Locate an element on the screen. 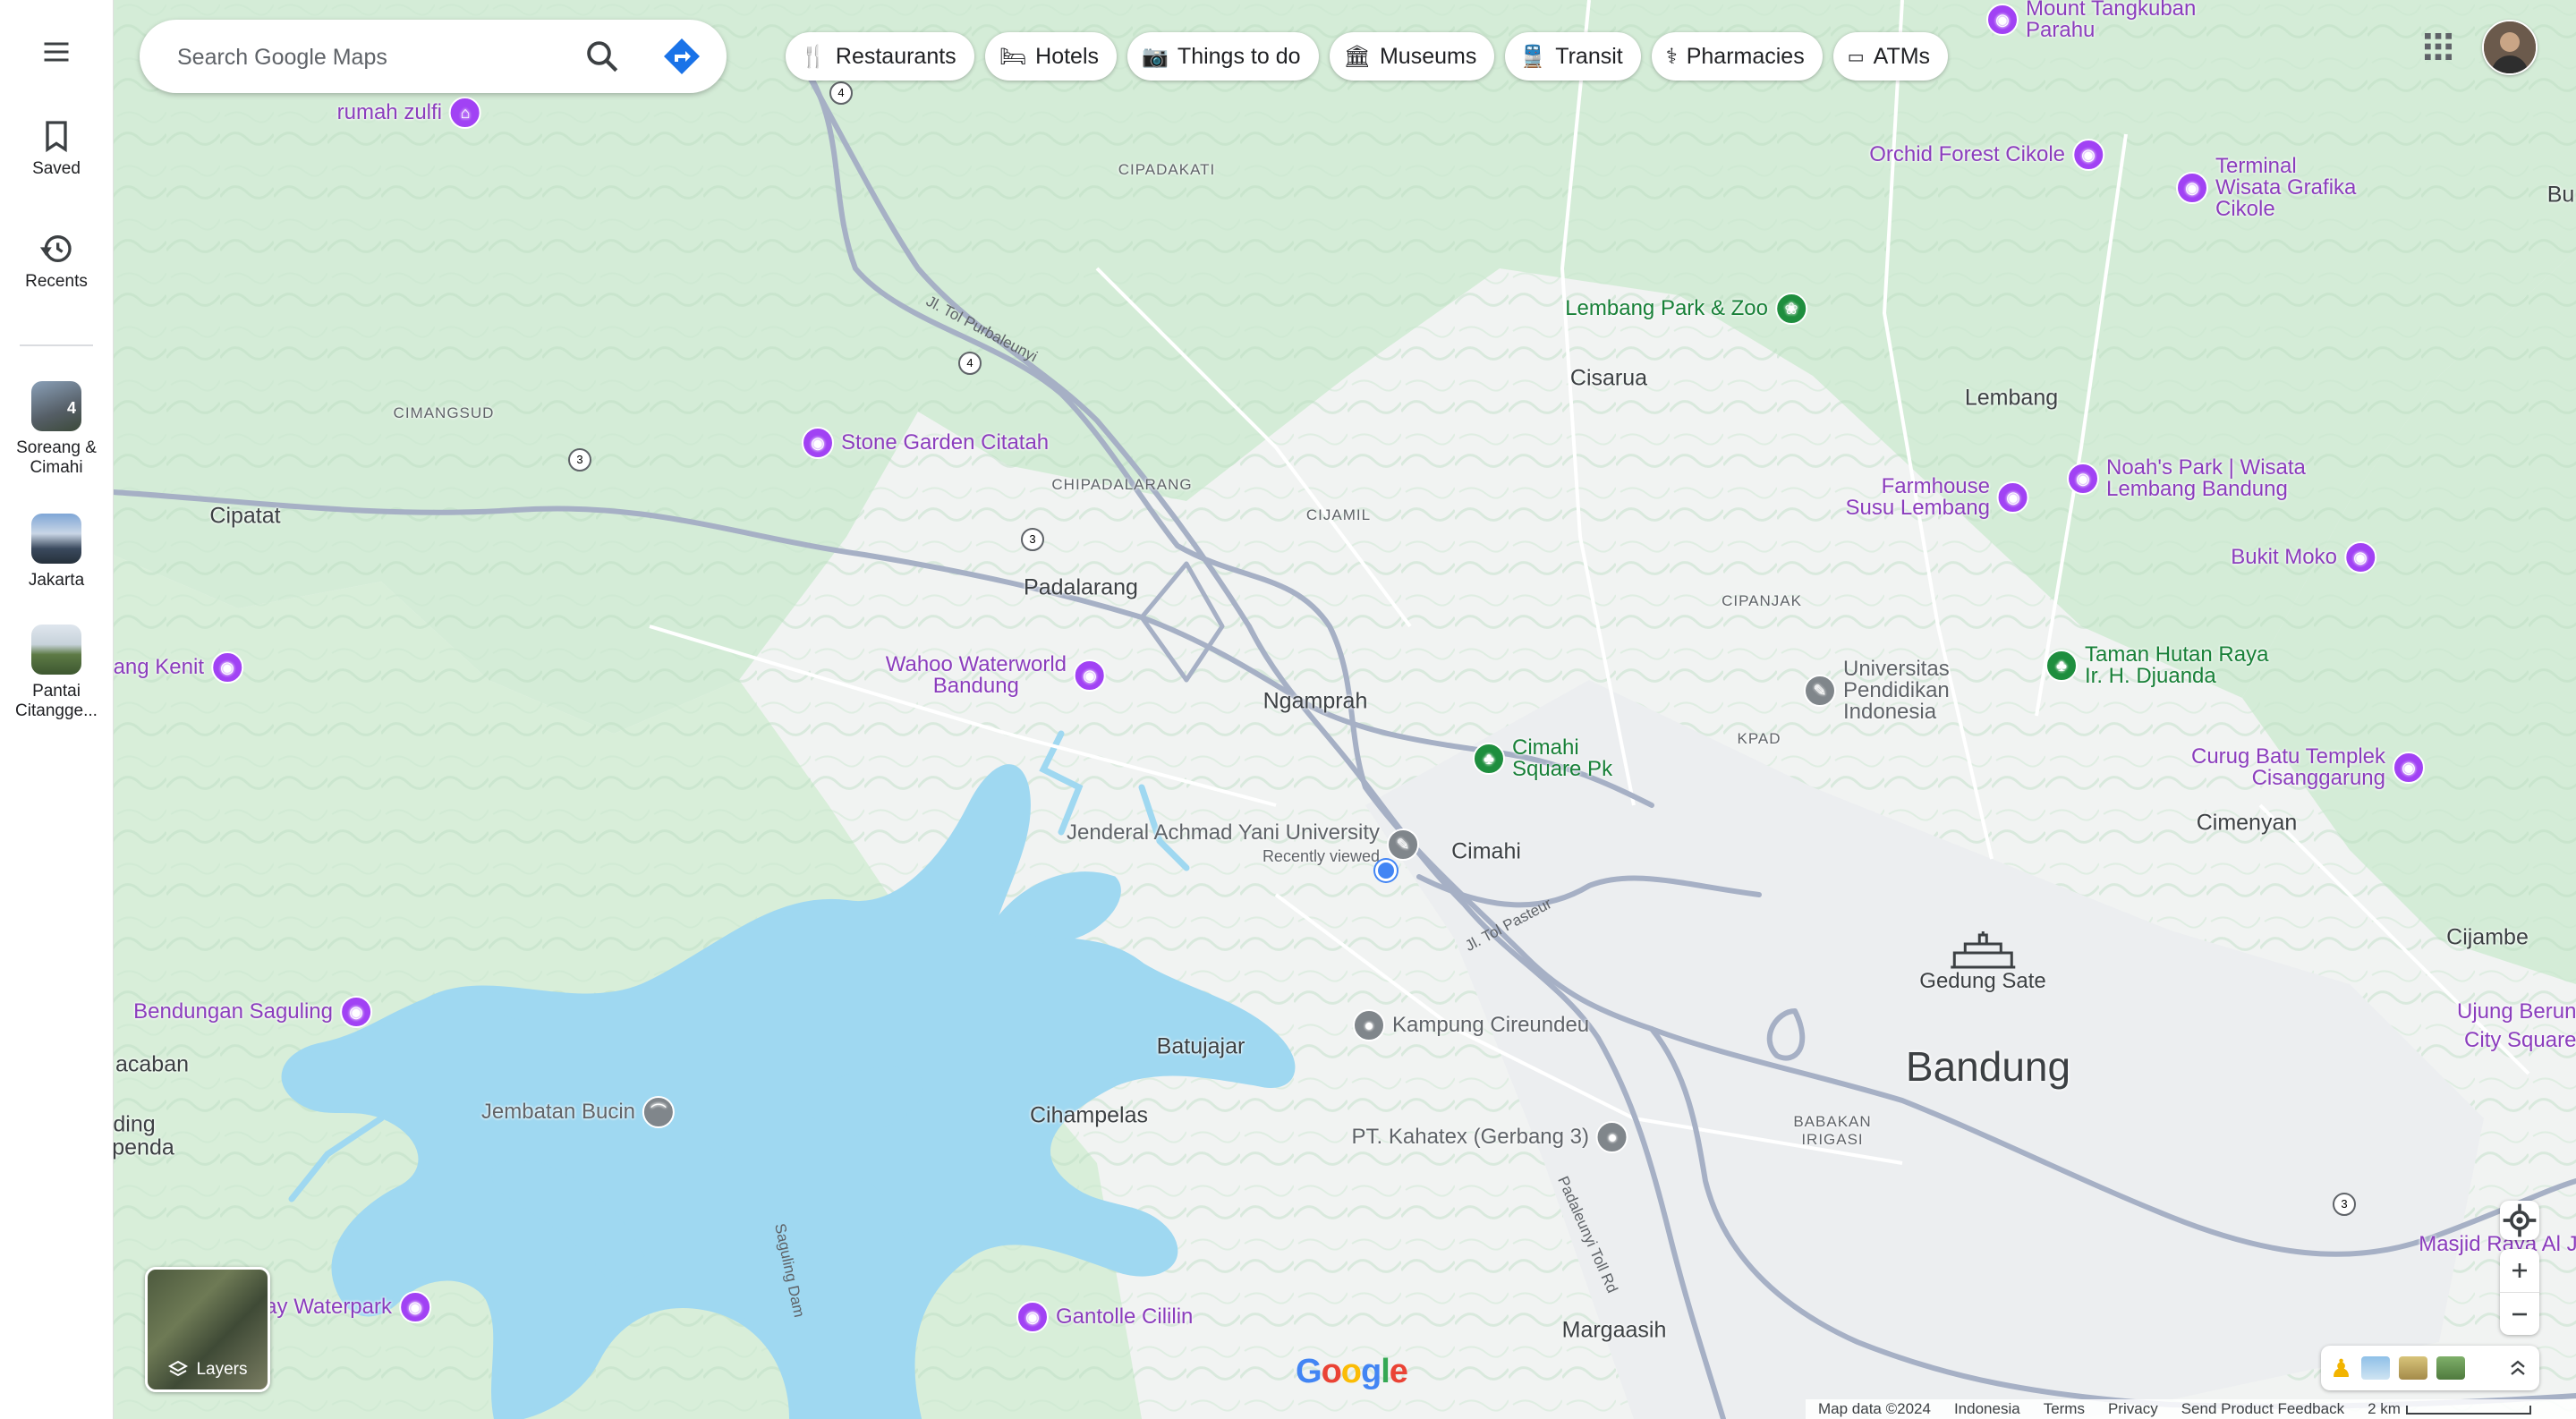 This screenshot has width=2576, height=1419. terrain-thumbnail is located at coordinates (2413, 1368).